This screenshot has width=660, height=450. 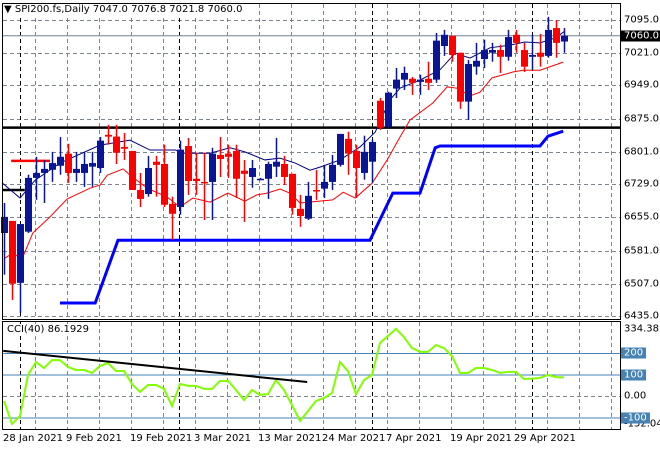 I want to click on close-value: 7060.0, so click(x=225, y=9).